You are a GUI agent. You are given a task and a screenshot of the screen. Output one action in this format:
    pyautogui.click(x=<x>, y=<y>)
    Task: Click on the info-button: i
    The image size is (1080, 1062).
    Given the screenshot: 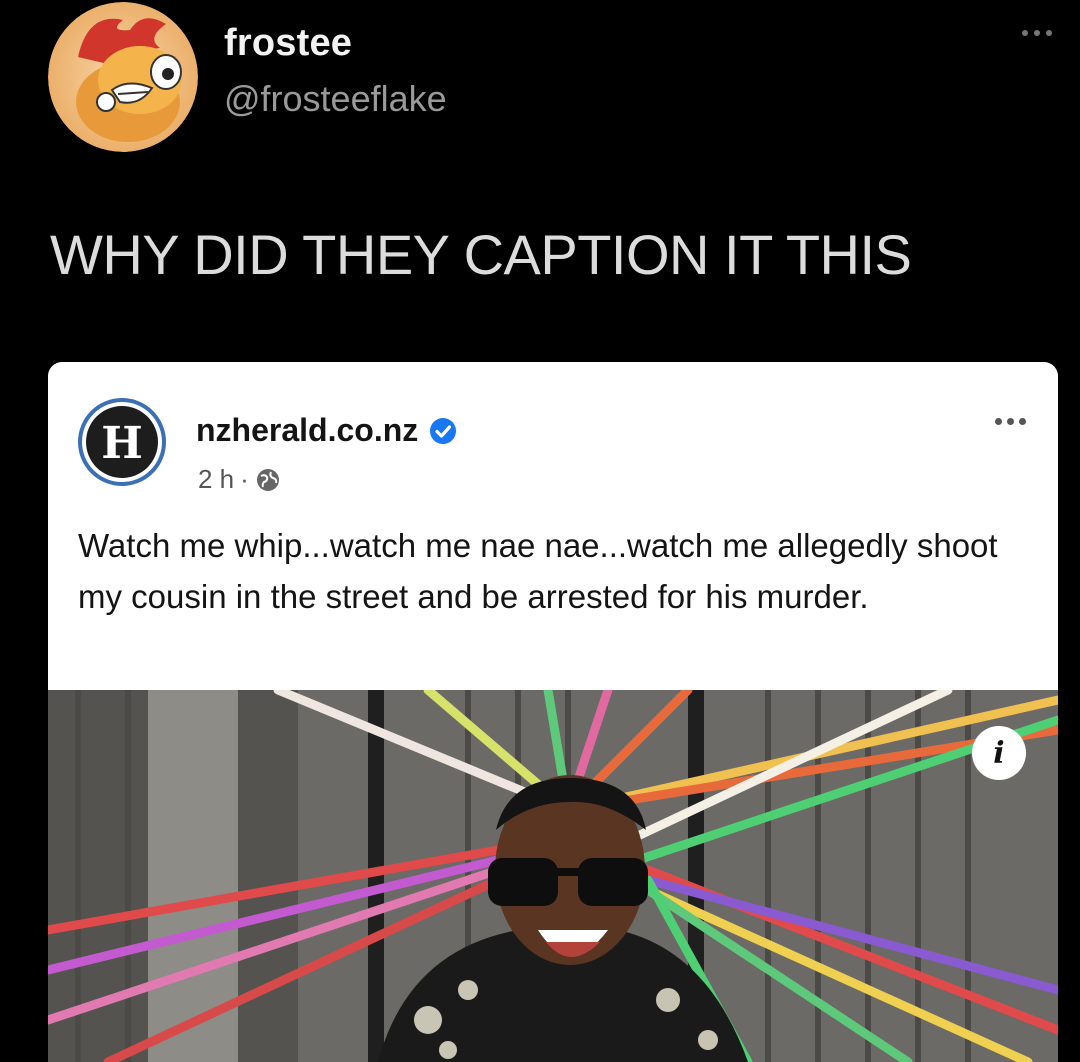 What is the action you would take?
    pyautogui.click(x=999, y=753)
    